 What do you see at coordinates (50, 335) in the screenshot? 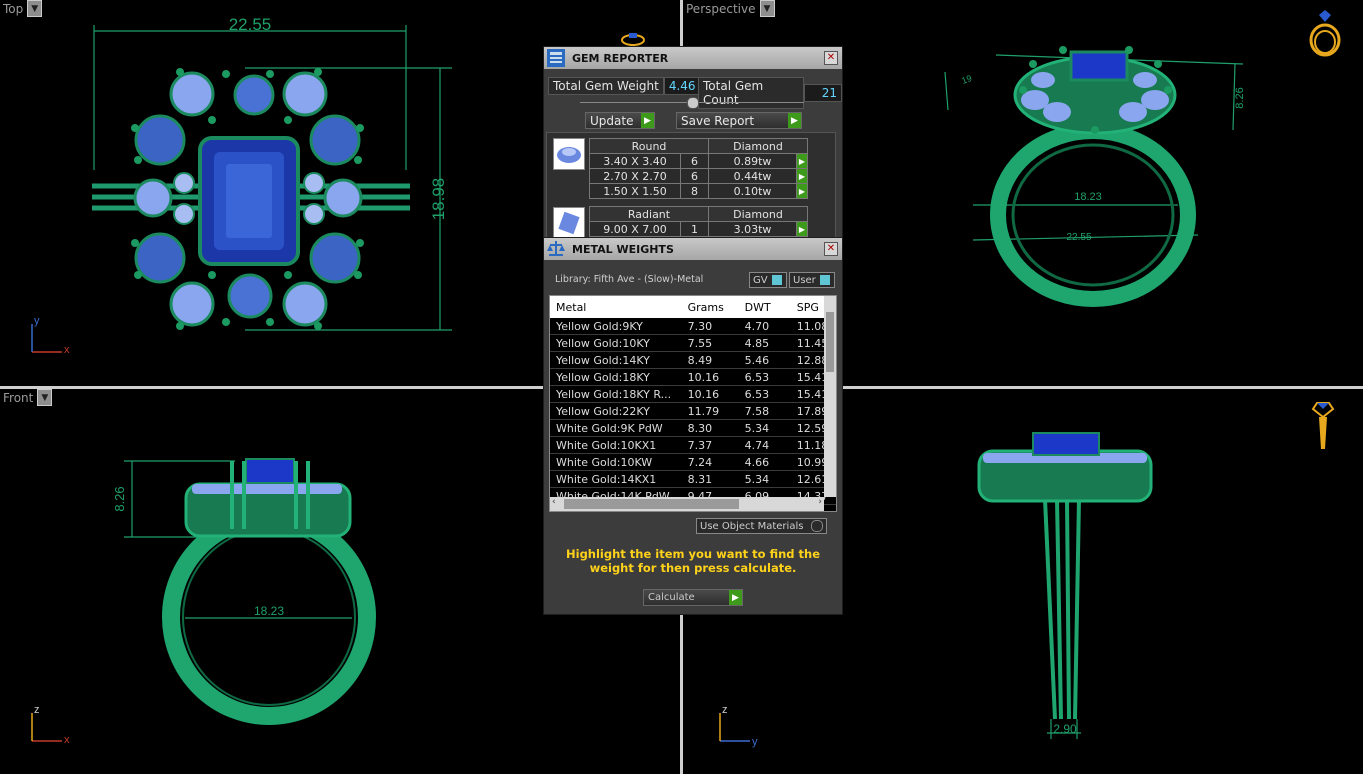
I see `top-axis-indicator: x y` at bounding box center [50, 335].